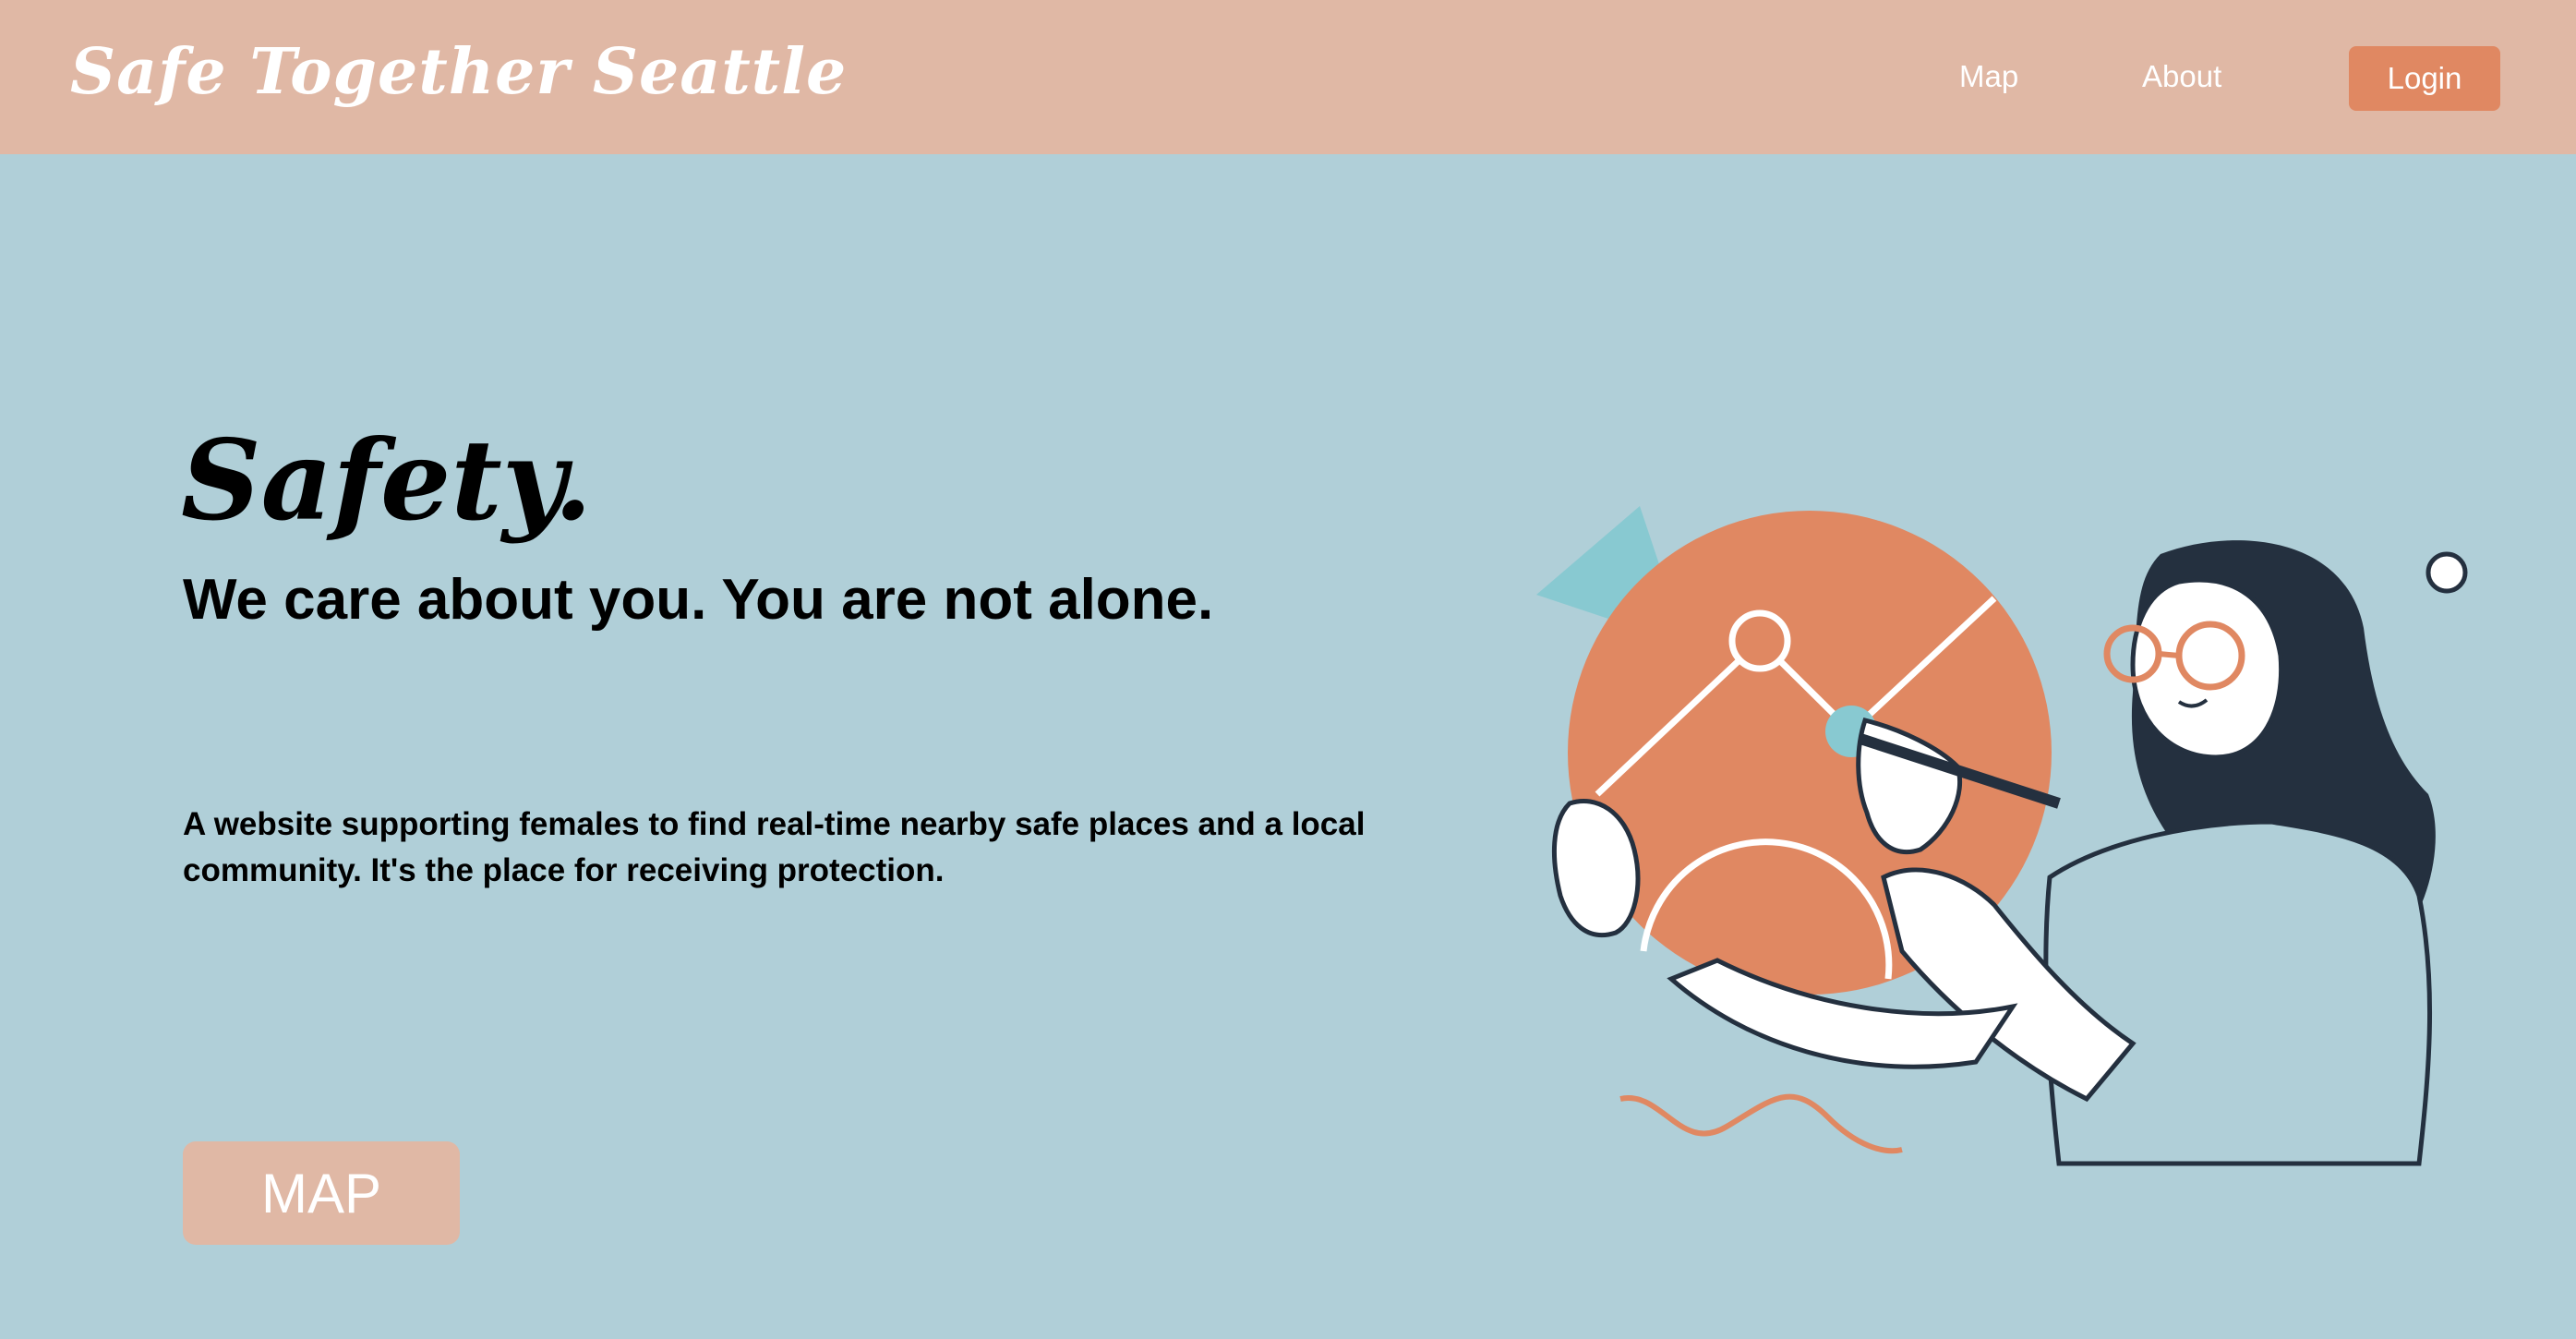 Image resolution: width=2576 pixels, height=1339 pixels. I want to click on hero-heading: Safety., so click(387, 481).